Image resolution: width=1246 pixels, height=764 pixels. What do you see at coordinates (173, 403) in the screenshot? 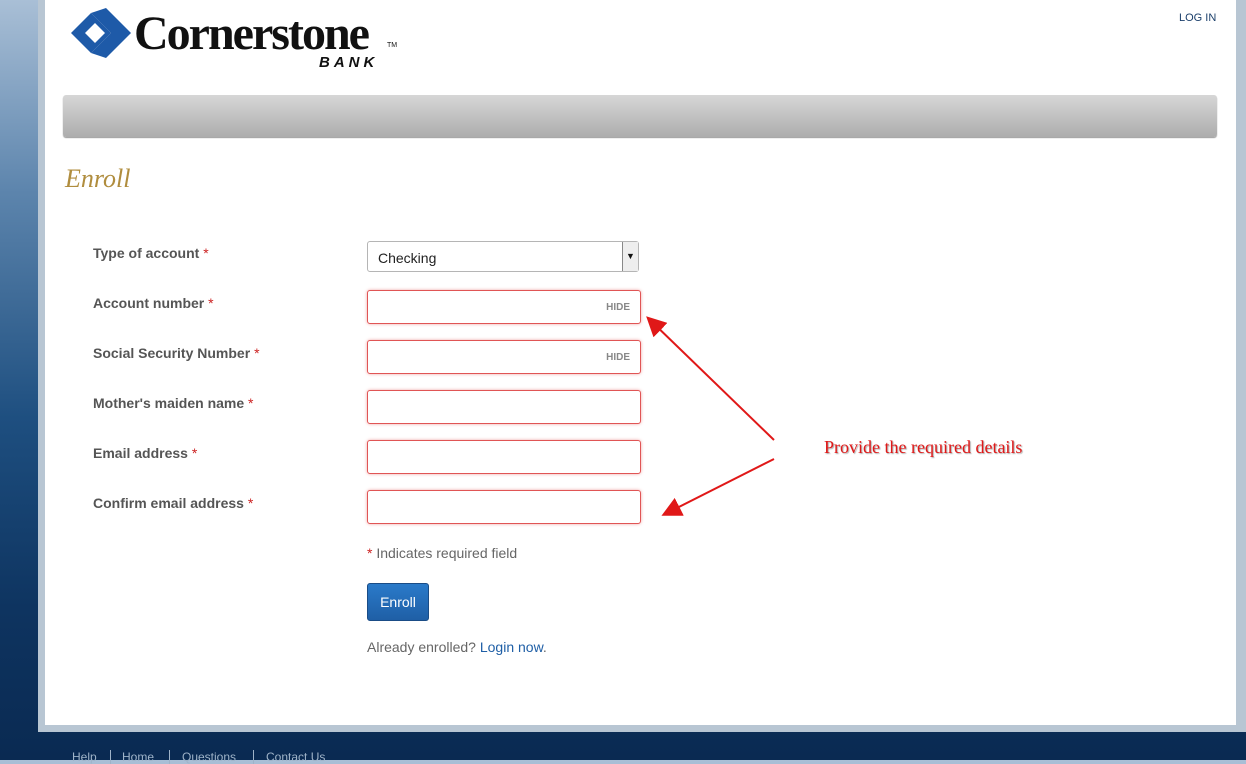
I see `maiden-name-label: Mother's maiden name *` at bounding box center [173, 403].